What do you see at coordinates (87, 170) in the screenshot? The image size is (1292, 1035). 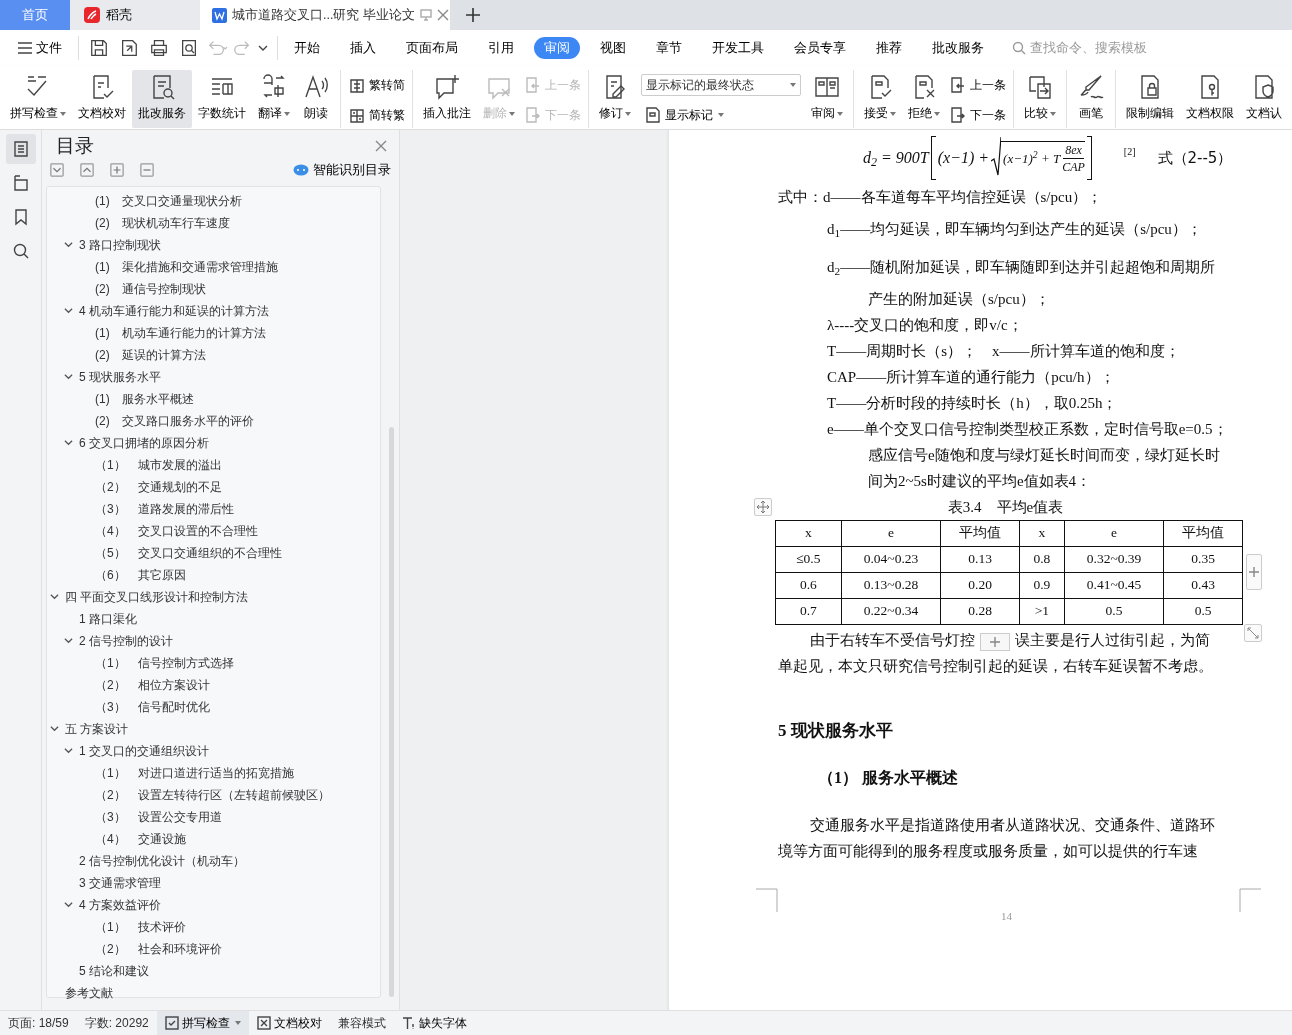 I see `collapse-icon` at bounding box center [87, 170].